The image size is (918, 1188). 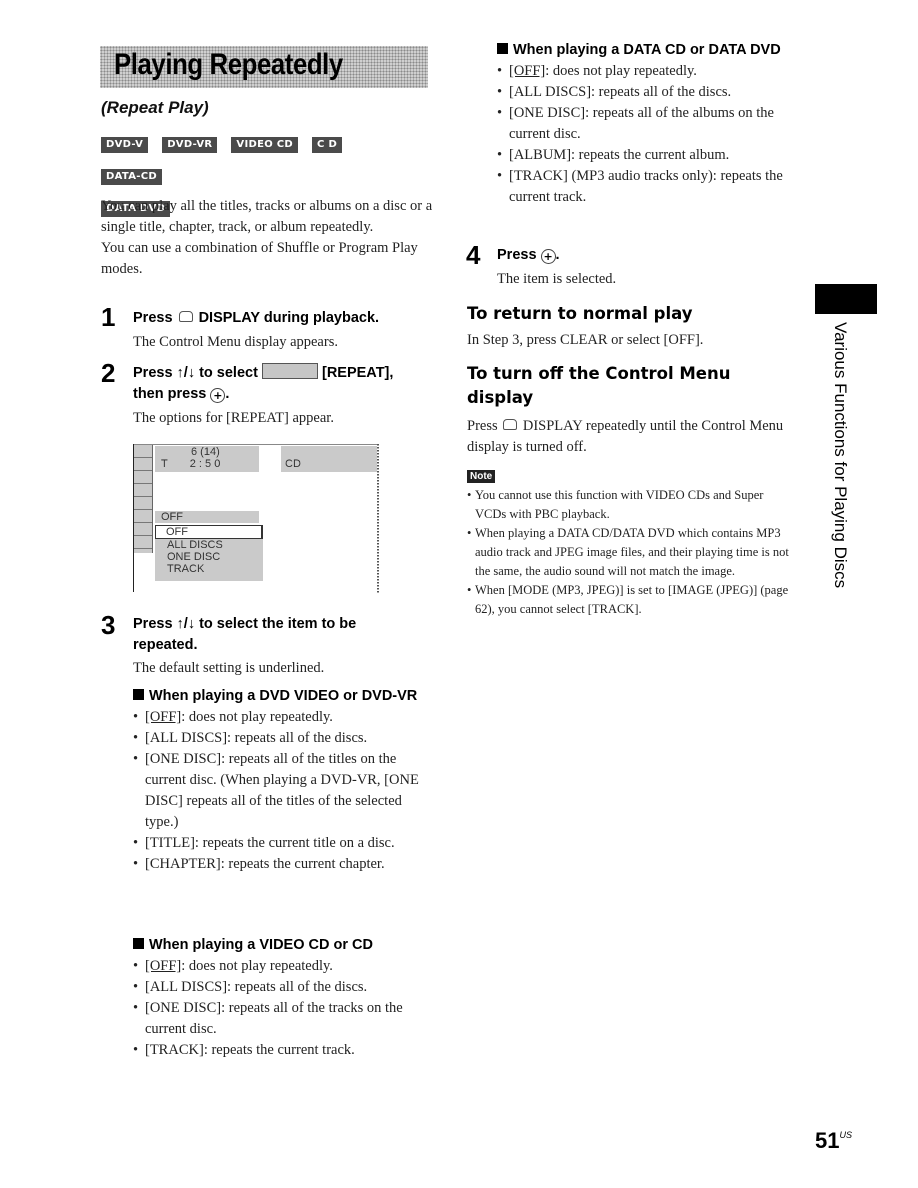 What do you see at coordinates (195, 373) in the screenshot?
I see `step-heading-text: Press ↑/↓ to select` at bounding box center [195, 373].